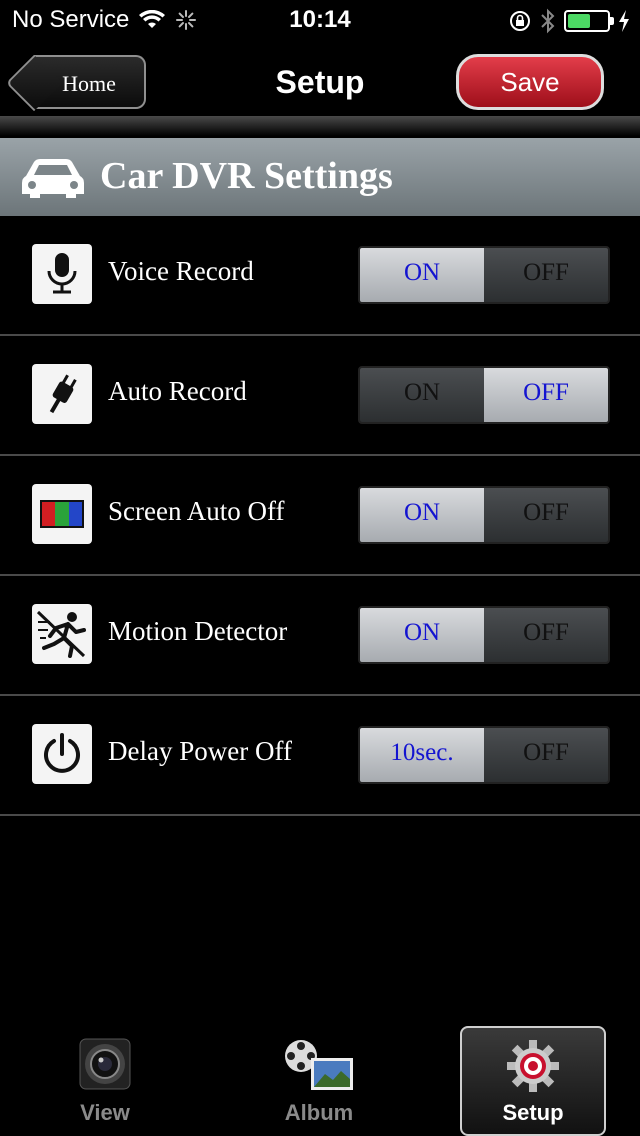  Describe the element at coordinates (530, 82) in the screenshot. I see `save-button: Save` at that location.